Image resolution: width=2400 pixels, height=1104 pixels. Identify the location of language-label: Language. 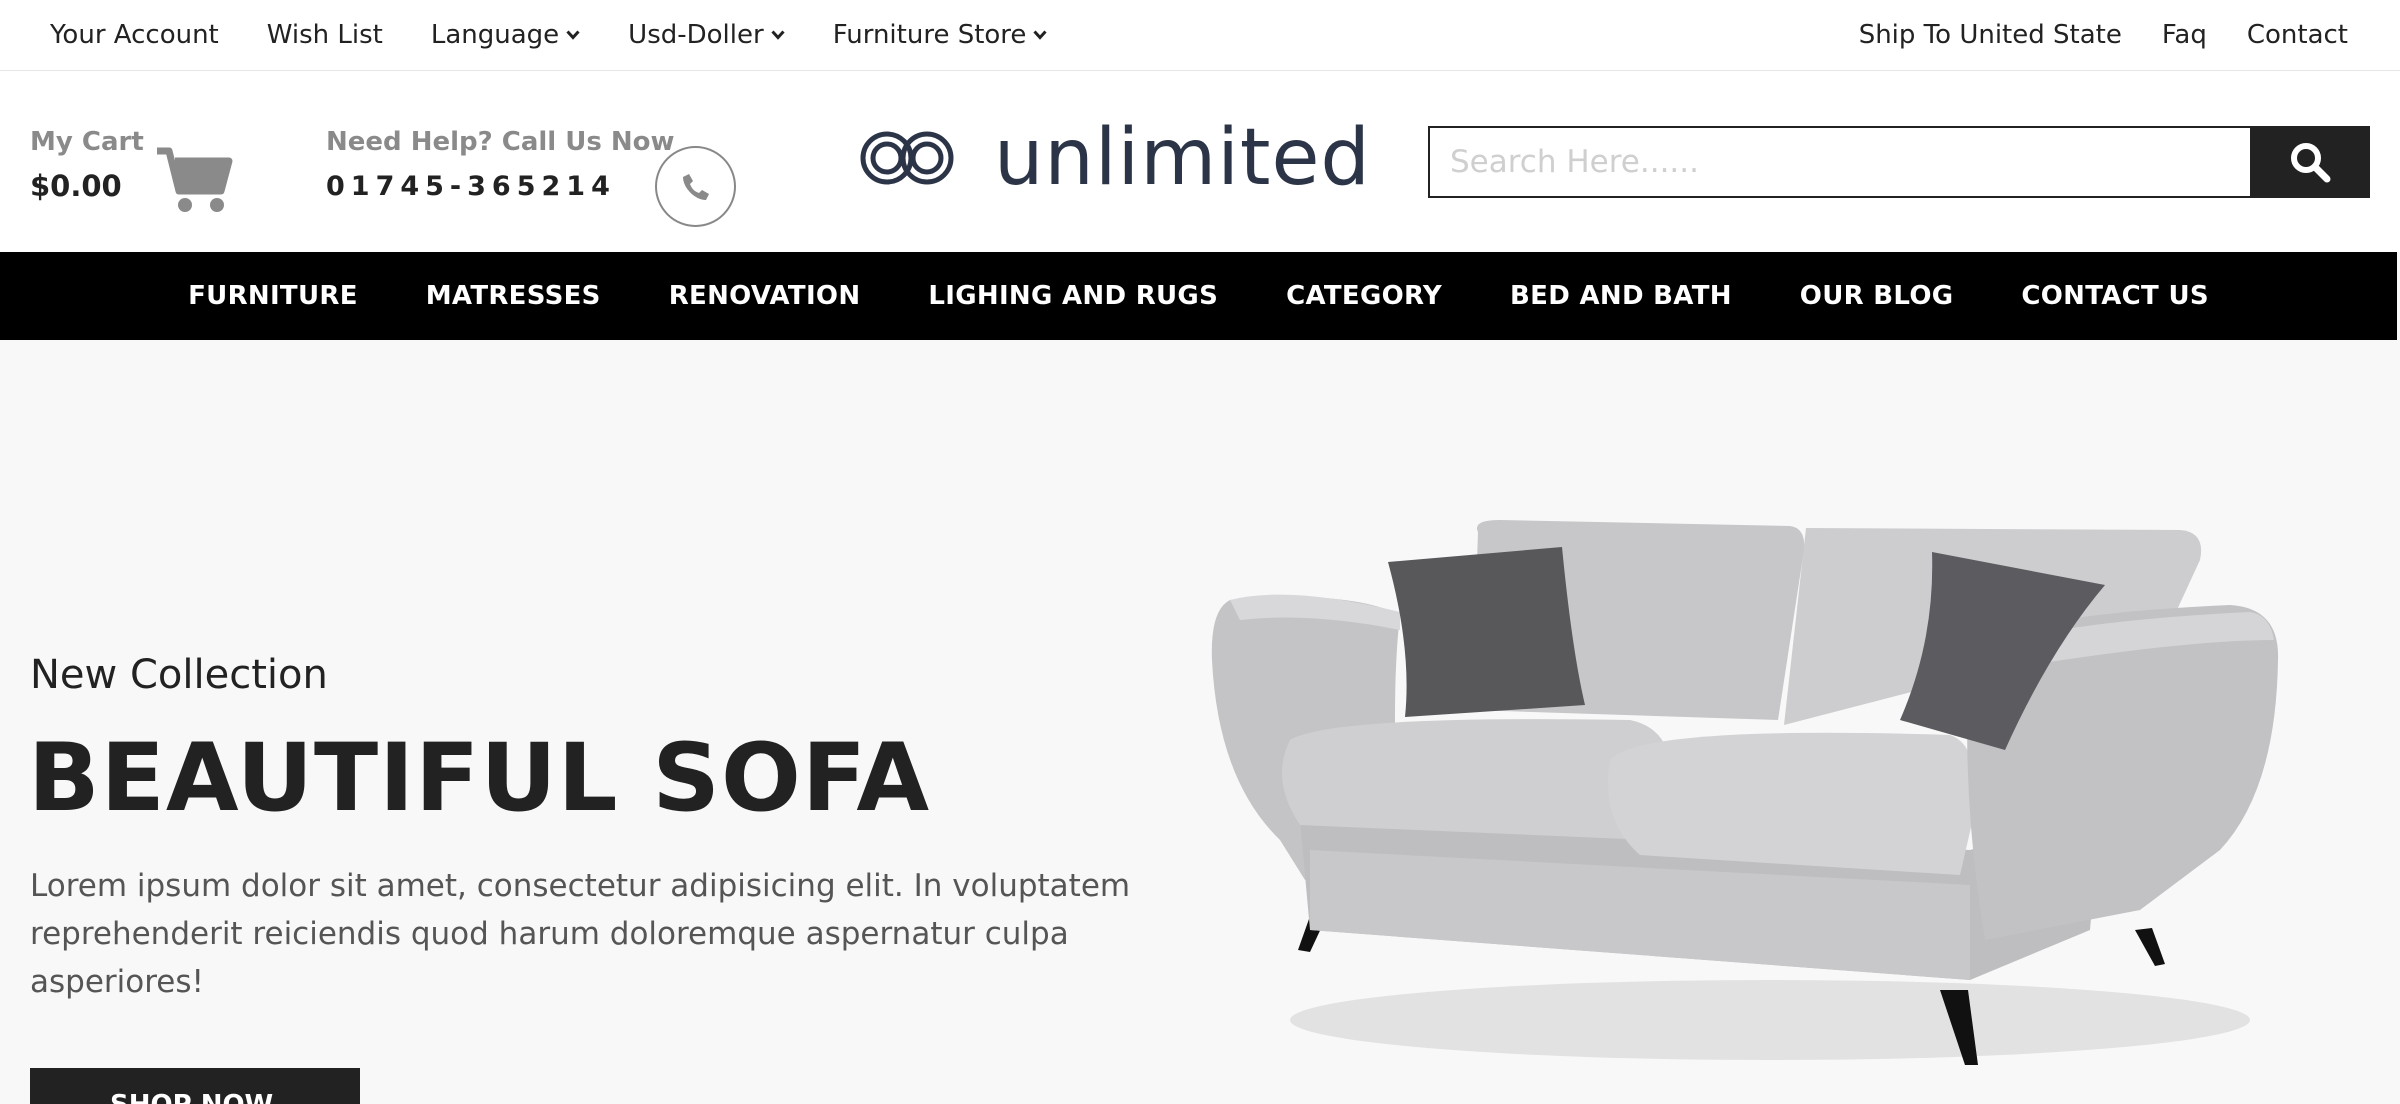
(495, 35).